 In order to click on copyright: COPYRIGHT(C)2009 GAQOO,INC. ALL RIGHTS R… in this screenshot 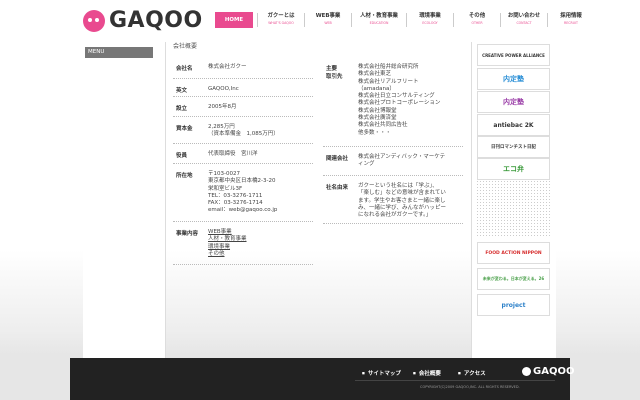, I will do `click(470, 387)`.